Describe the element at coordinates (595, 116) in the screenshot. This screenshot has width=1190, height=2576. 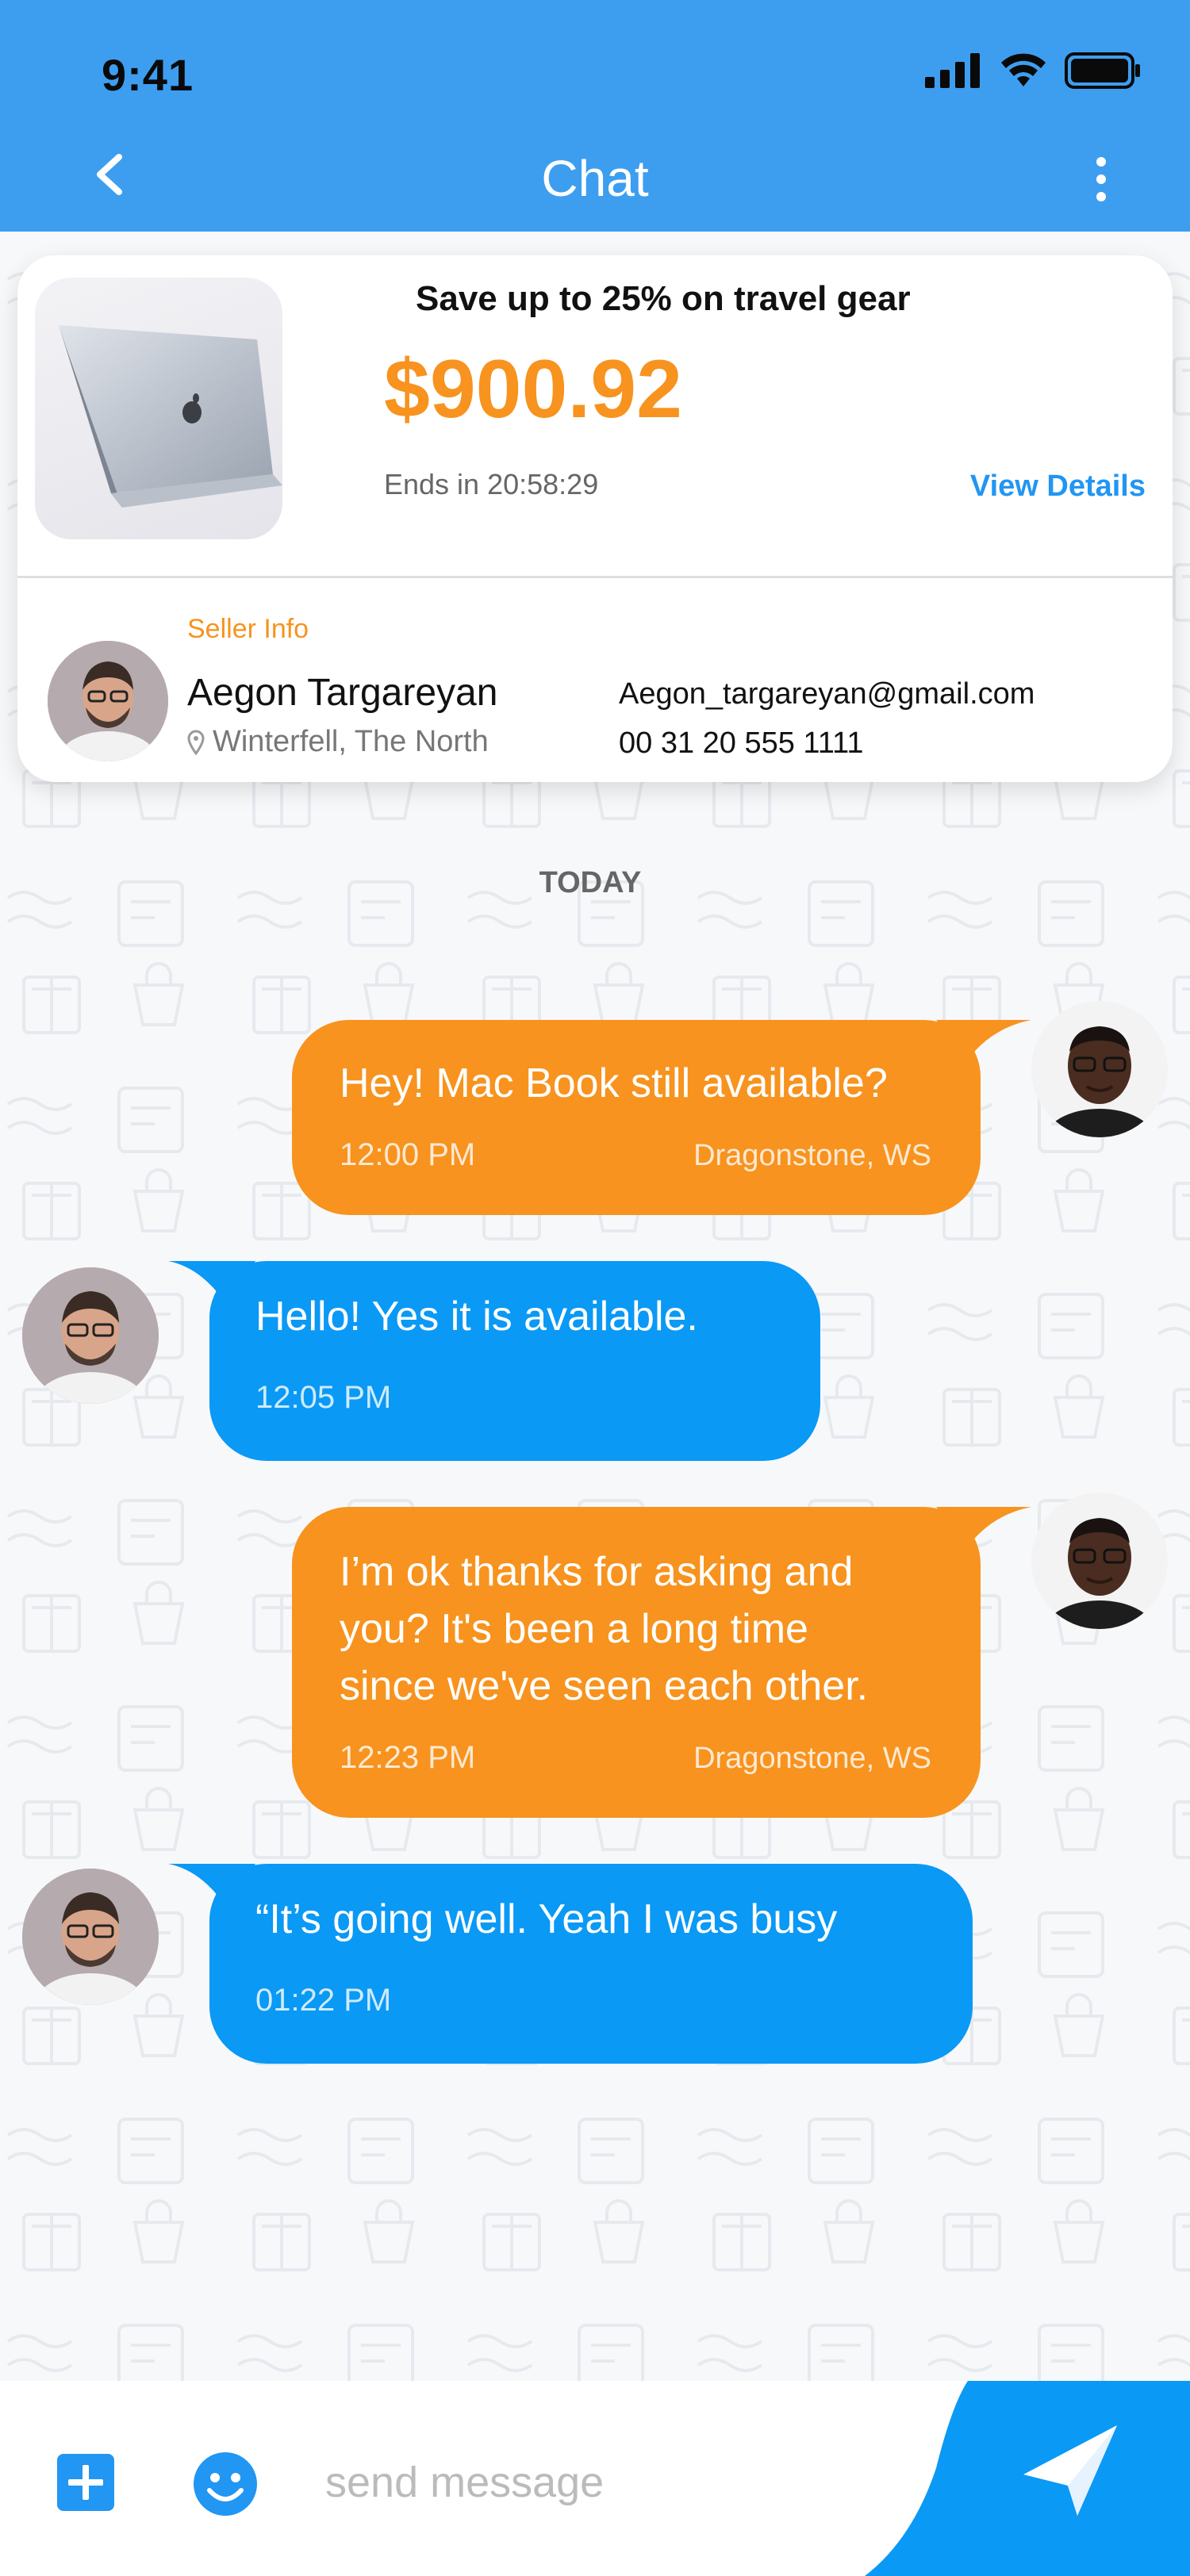
I see `app-header: 9:41 Chat` at that location.